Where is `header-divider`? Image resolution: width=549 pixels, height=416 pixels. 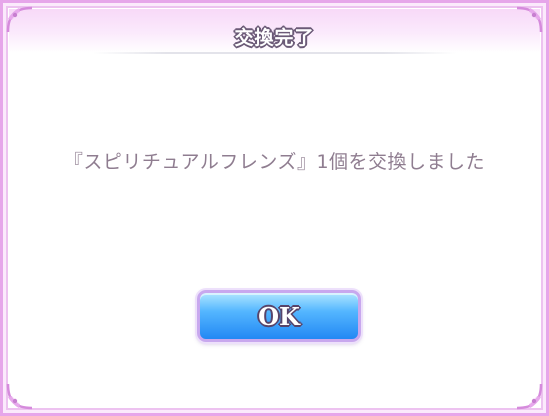
header-divider is located at coordinates (274, 53).